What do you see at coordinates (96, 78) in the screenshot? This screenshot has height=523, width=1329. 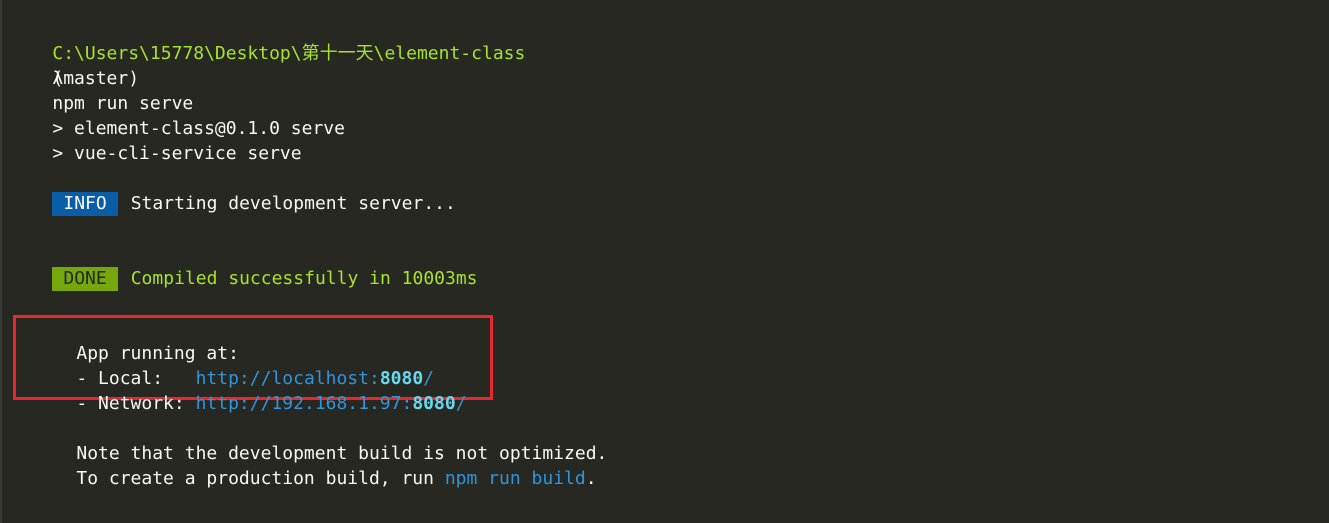 I see `prompt-branch: (master)` at bounding box center [96, 78].